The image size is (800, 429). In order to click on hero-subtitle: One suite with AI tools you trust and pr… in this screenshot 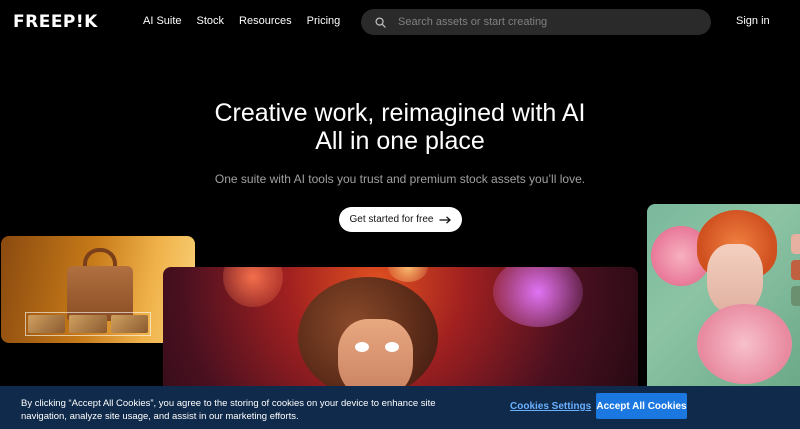, I will do `click(400, 179)`.